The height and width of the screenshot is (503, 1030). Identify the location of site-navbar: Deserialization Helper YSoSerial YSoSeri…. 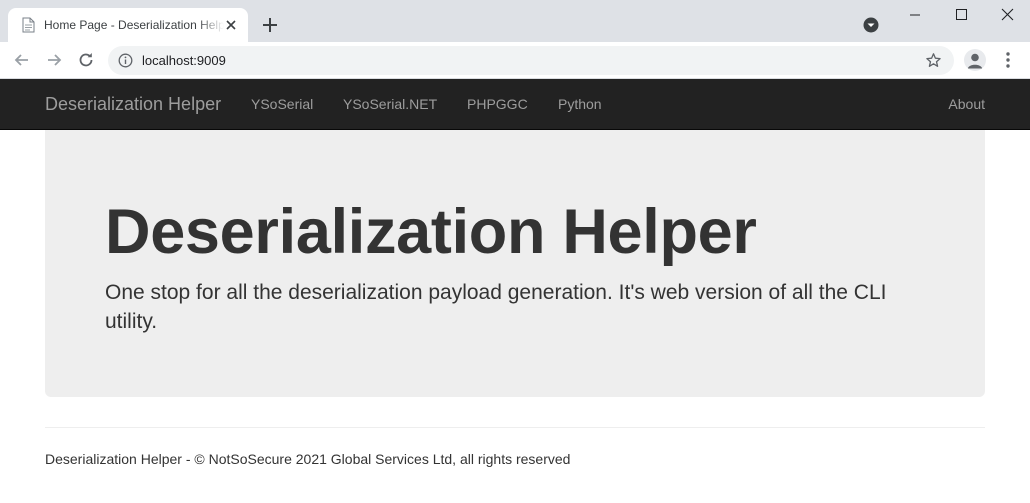
(515, 104).